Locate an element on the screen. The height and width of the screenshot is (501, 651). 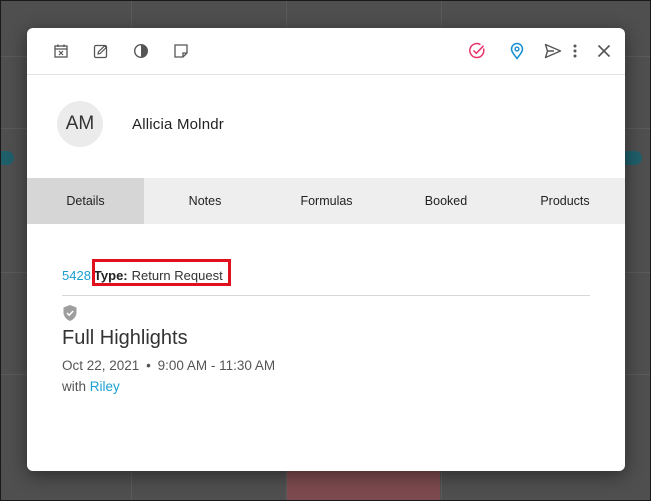
tab-products: Products is located at coordinates (565, 201).